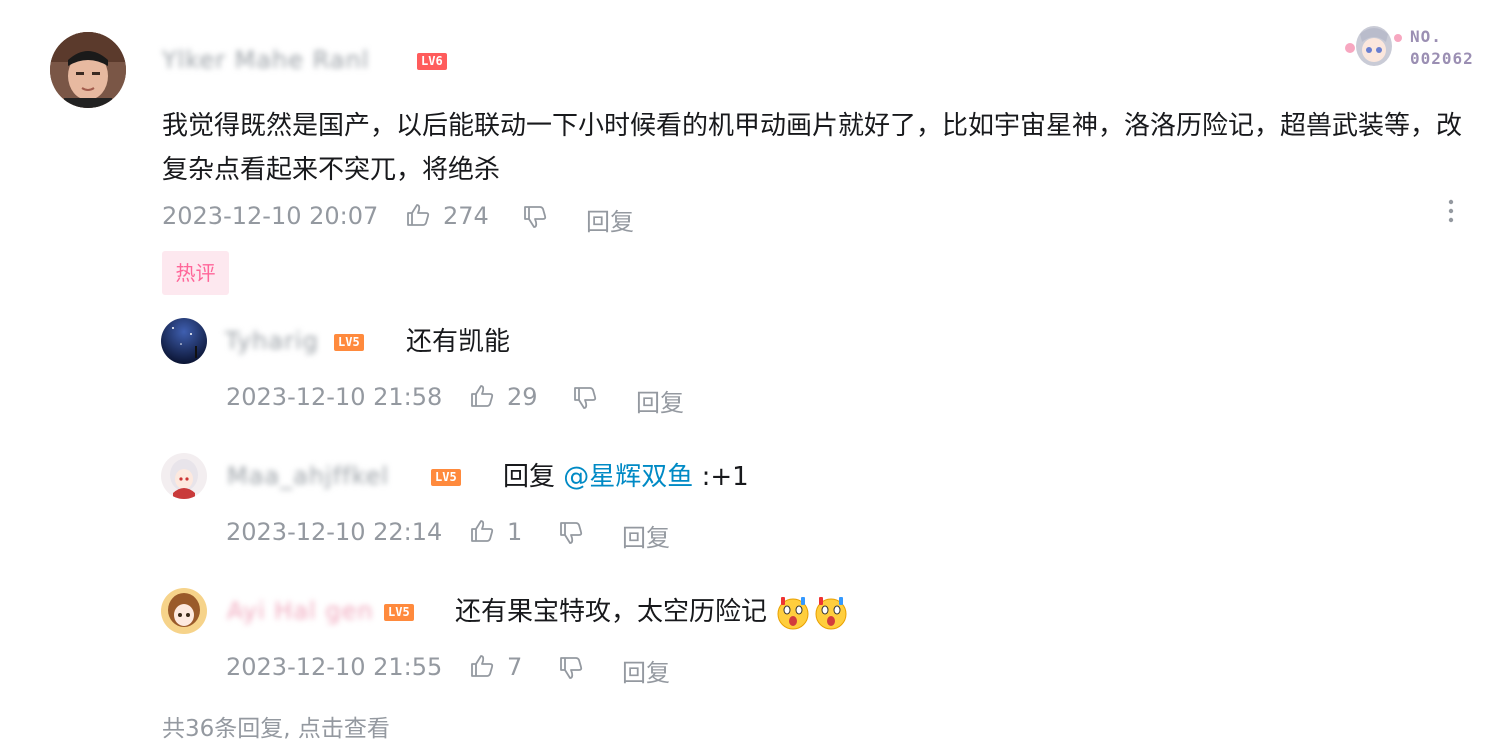 The image size is (1499, 747). What do you see at coordinates (813, 613) in the screenshot?
I see `surprised-face-emoji` at bounding box center [813, 613].